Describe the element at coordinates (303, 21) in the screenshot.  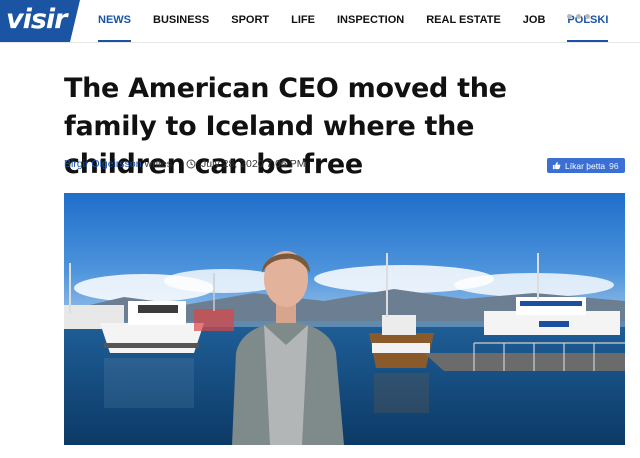
I see `nav-item-life: LIFE` at that location.